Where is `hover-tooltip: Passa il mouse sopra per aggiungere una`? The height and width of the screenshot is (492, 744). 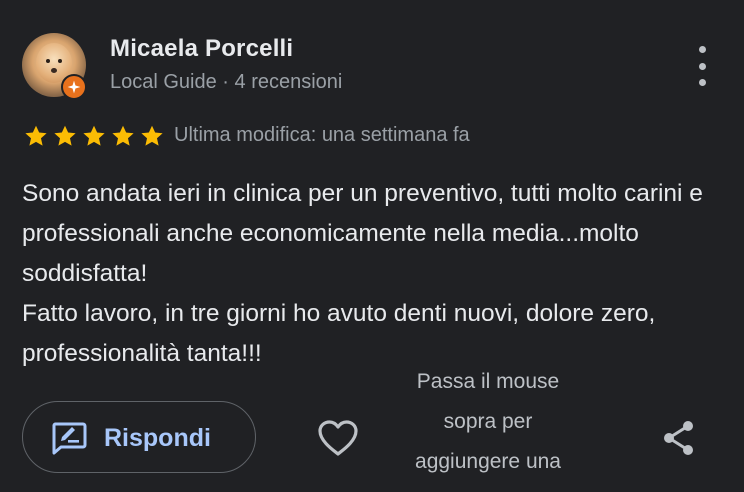 hover-tooltip: Passa il mouse sopra per aggiungere una is located at coordinates (488, 421).